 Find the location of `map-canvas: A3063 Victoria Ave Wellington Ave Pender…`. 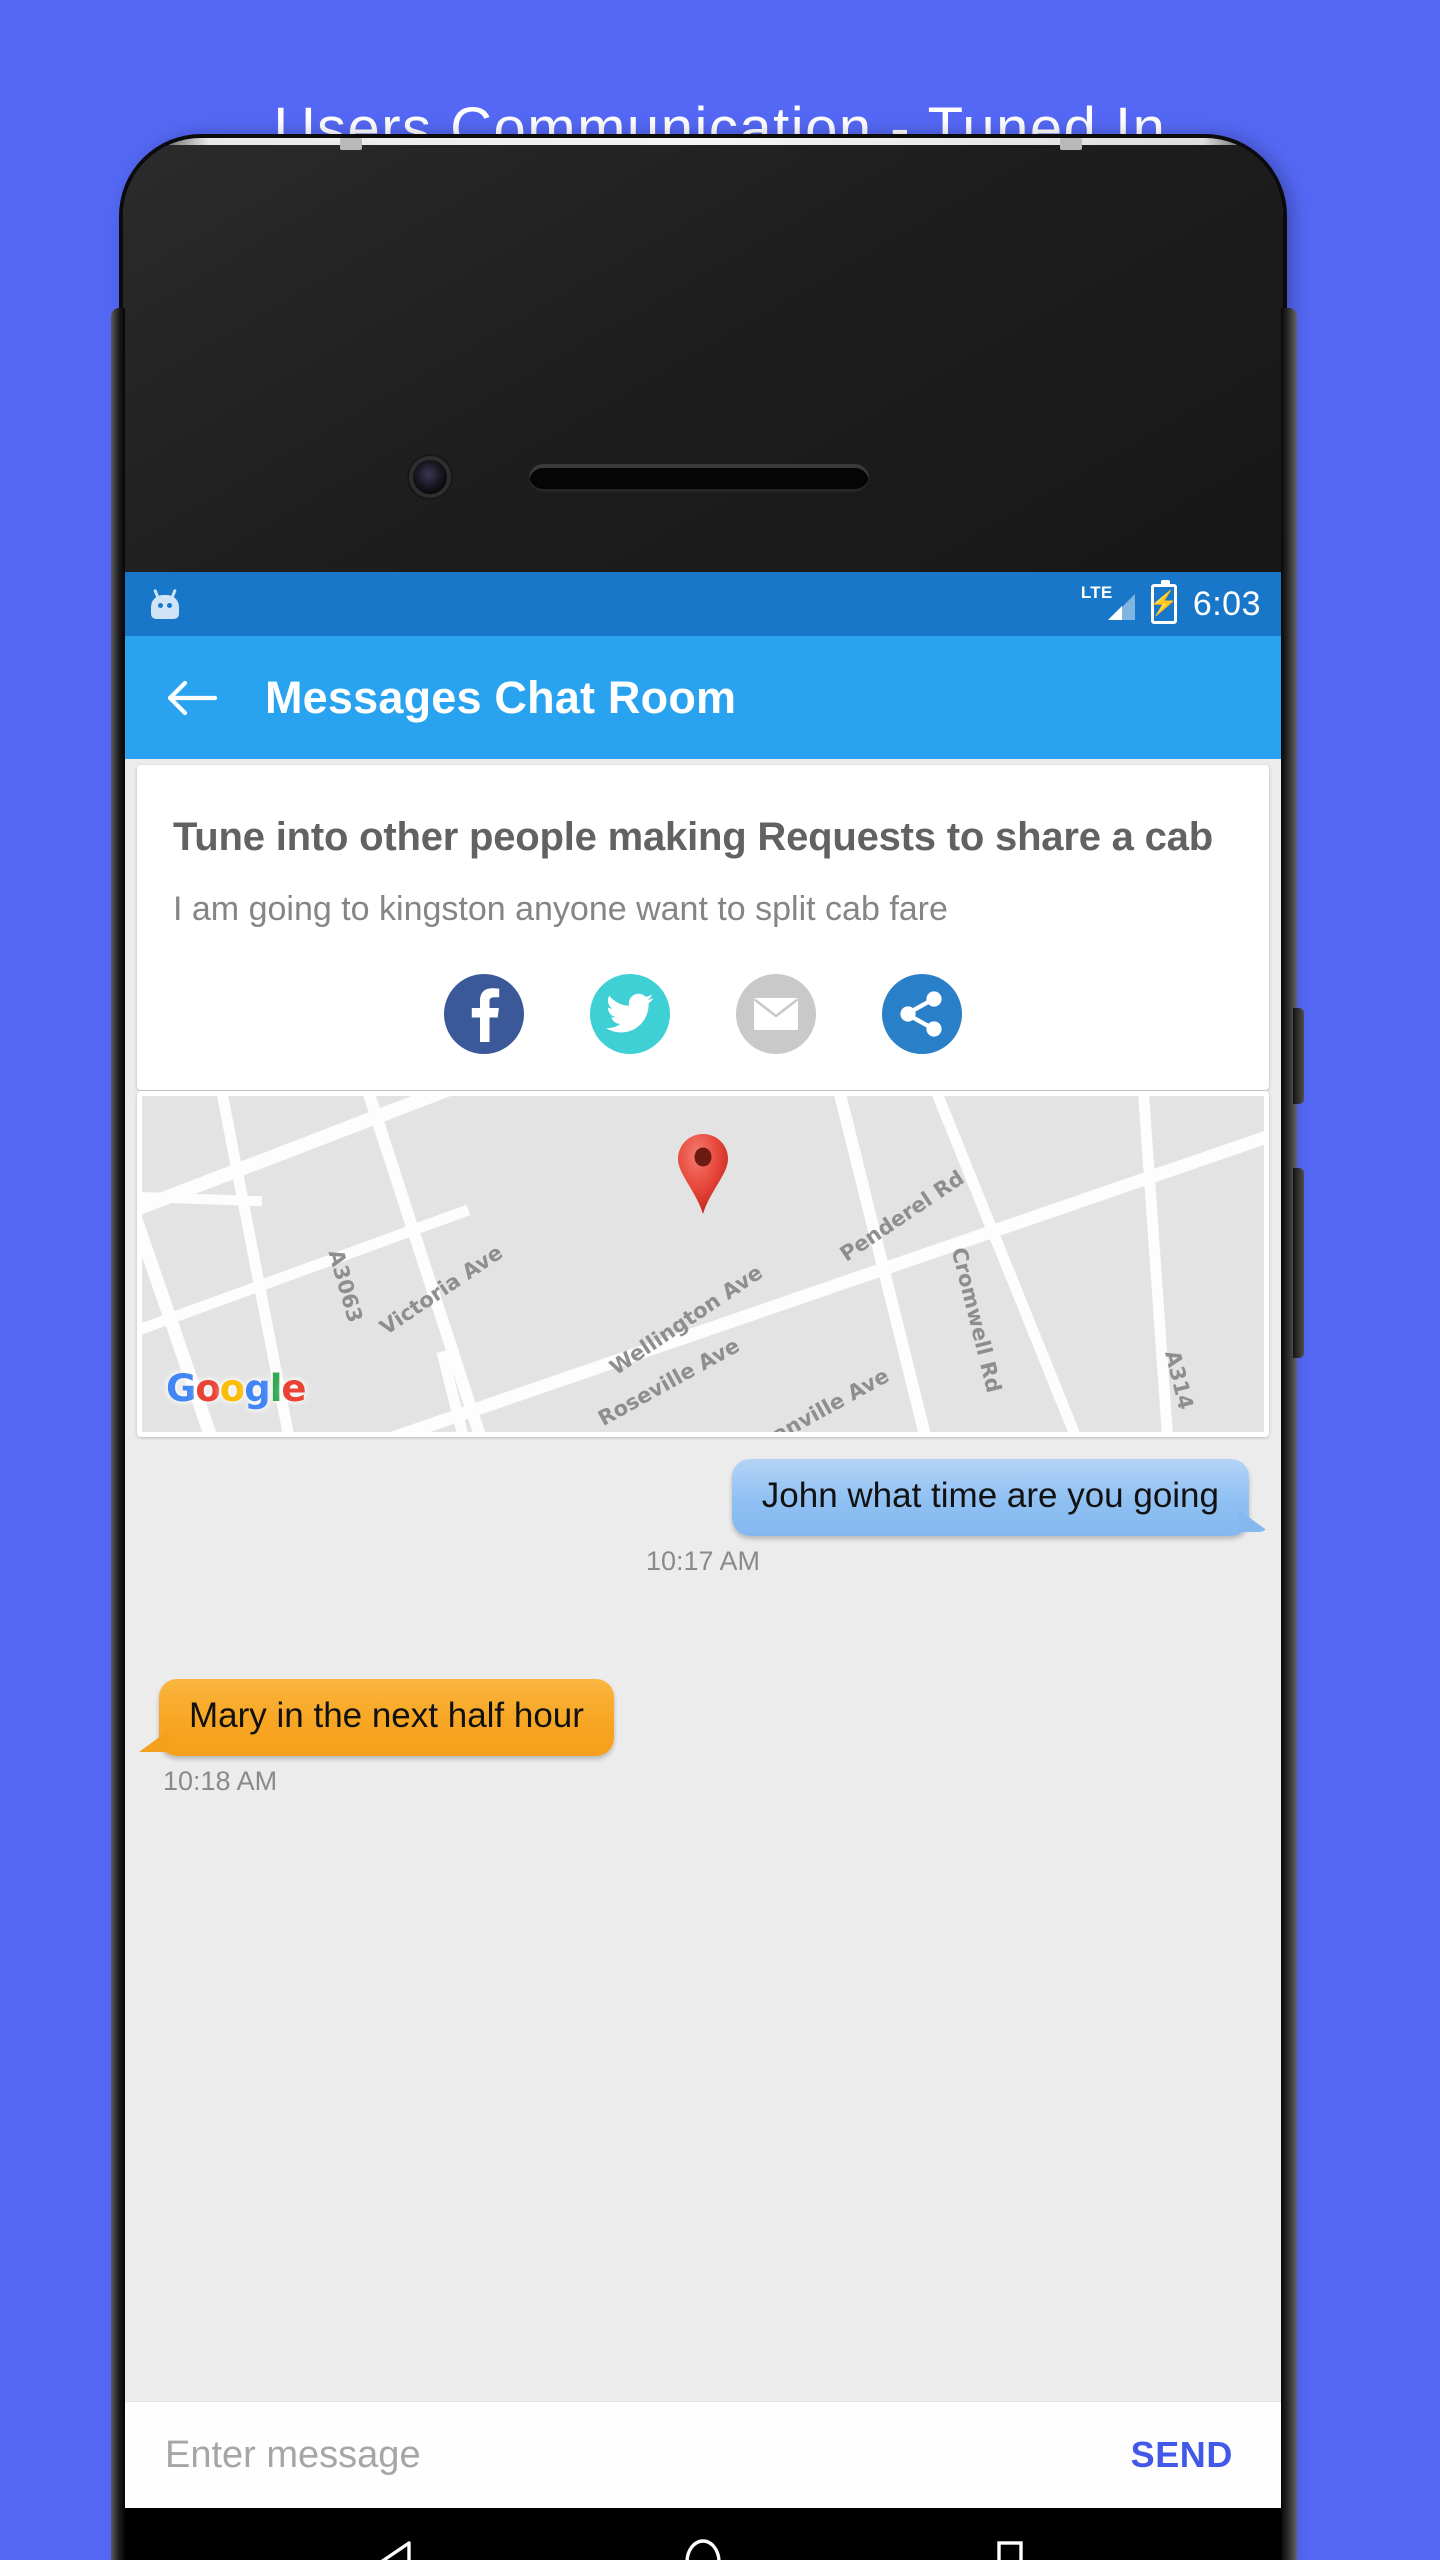

map-canvas: A3063 Victoria Ave Wellington Ave Pender… is located at coordinates (703, 1264).